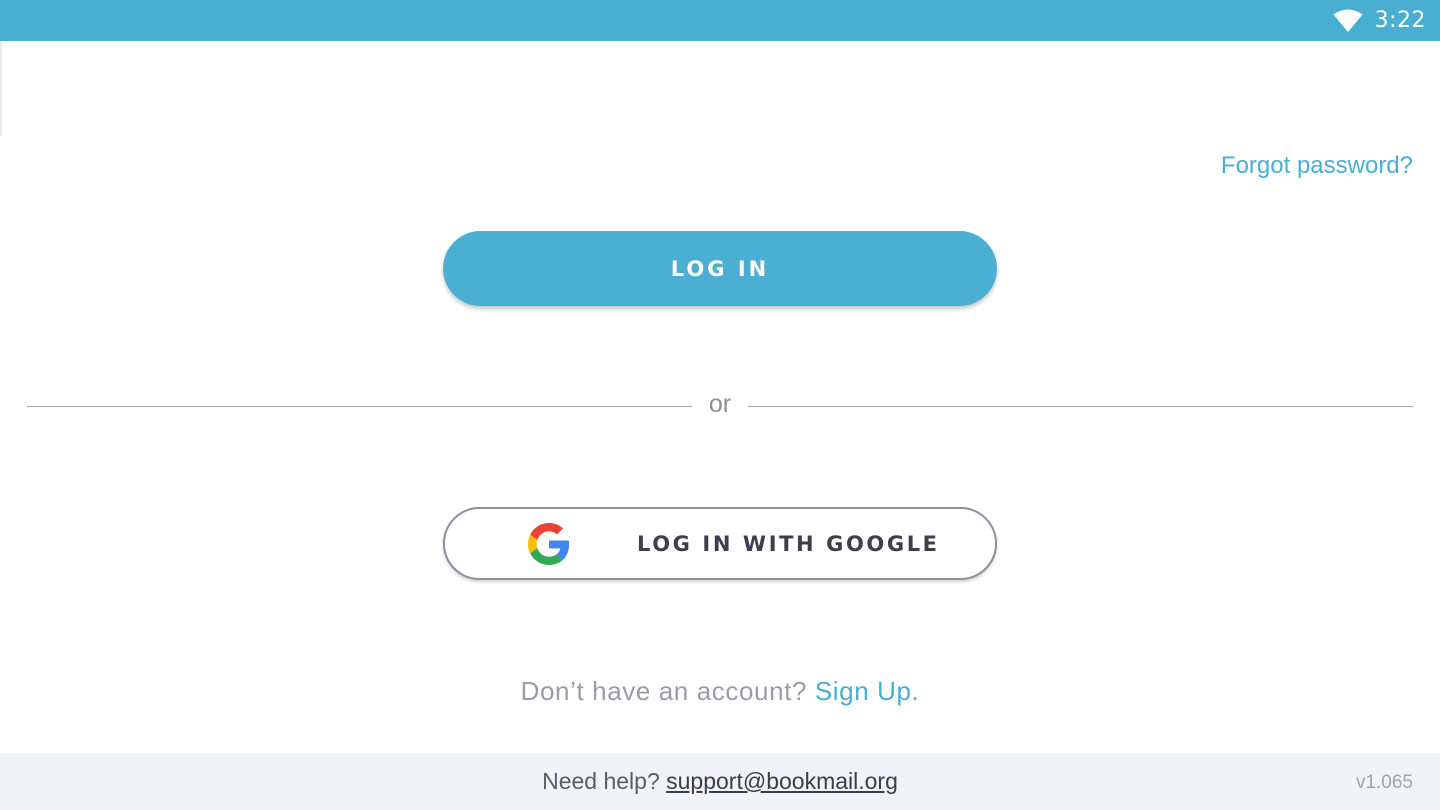  Describe the element at coordinates (664, 691) in the screenshot. I see `signup-prompt: Don’t have an account?` at that location.